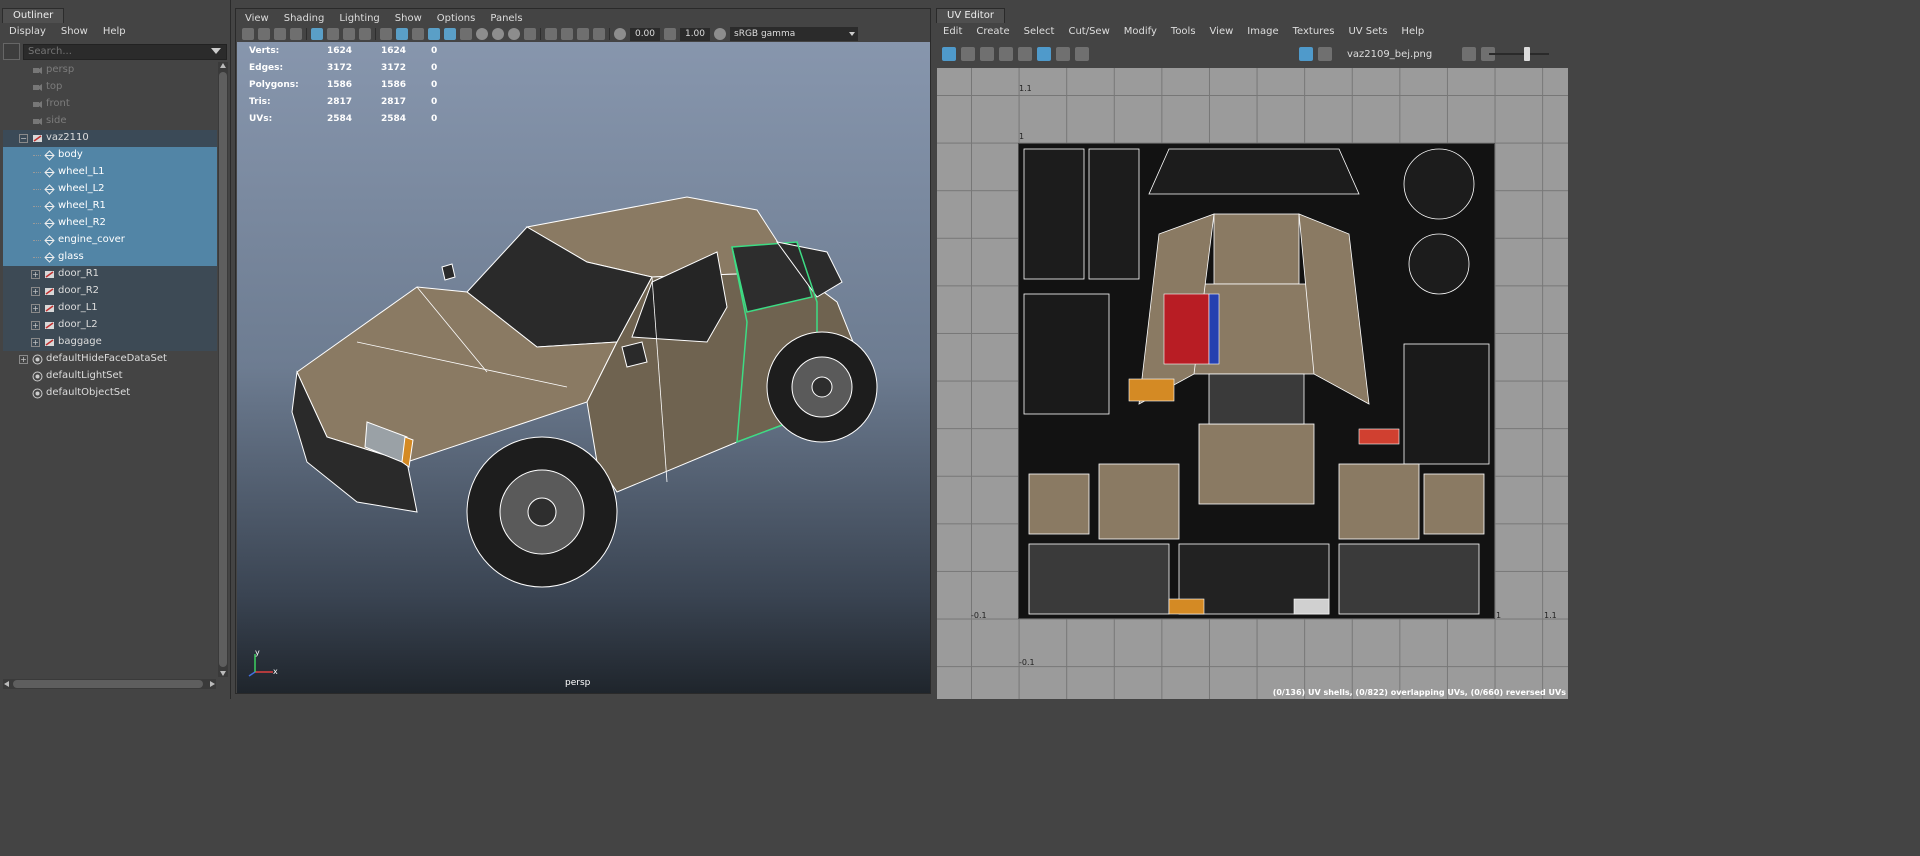  Describe the element at coordinates (450, 34) in the screenshot. I see `textured-icon` at that location.